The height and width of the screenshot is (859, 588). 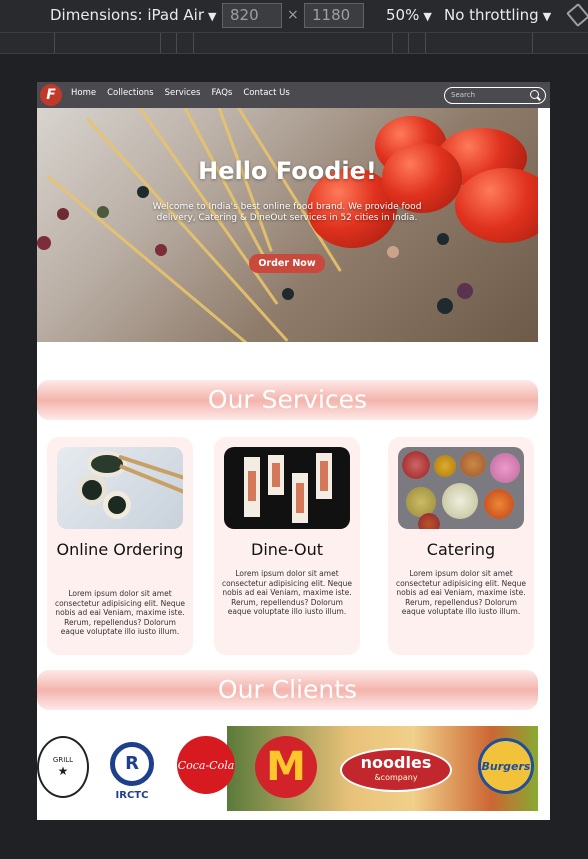 I want to click on service-title: Online Ordering, so click(x=120, y=549).